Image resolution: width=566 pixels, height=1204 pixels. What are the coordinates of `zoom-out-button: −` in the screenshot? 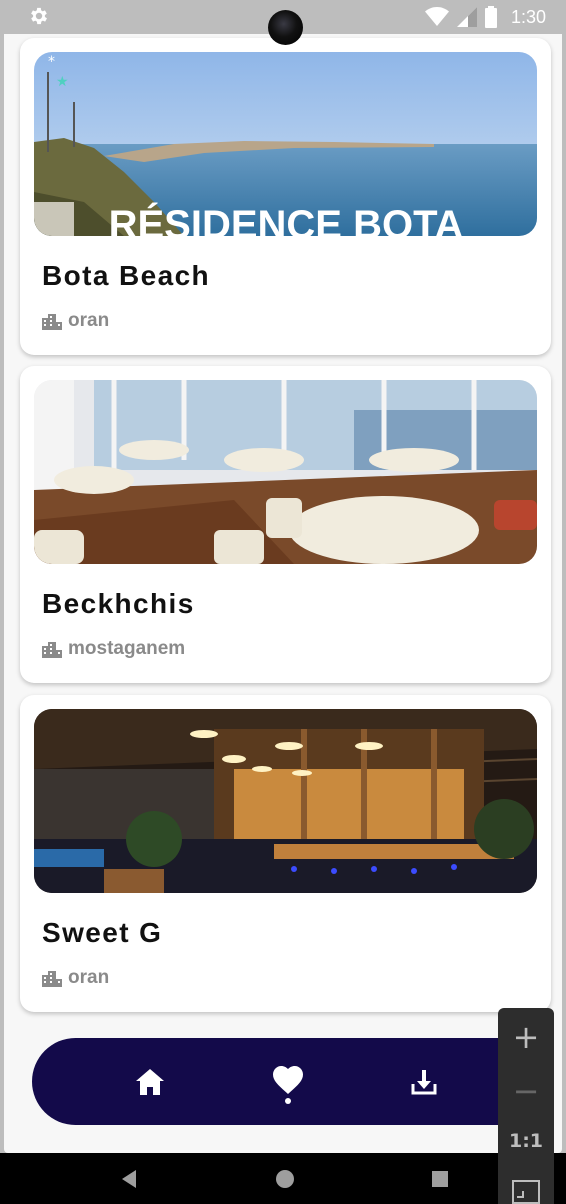 It's located at (526, 1091).